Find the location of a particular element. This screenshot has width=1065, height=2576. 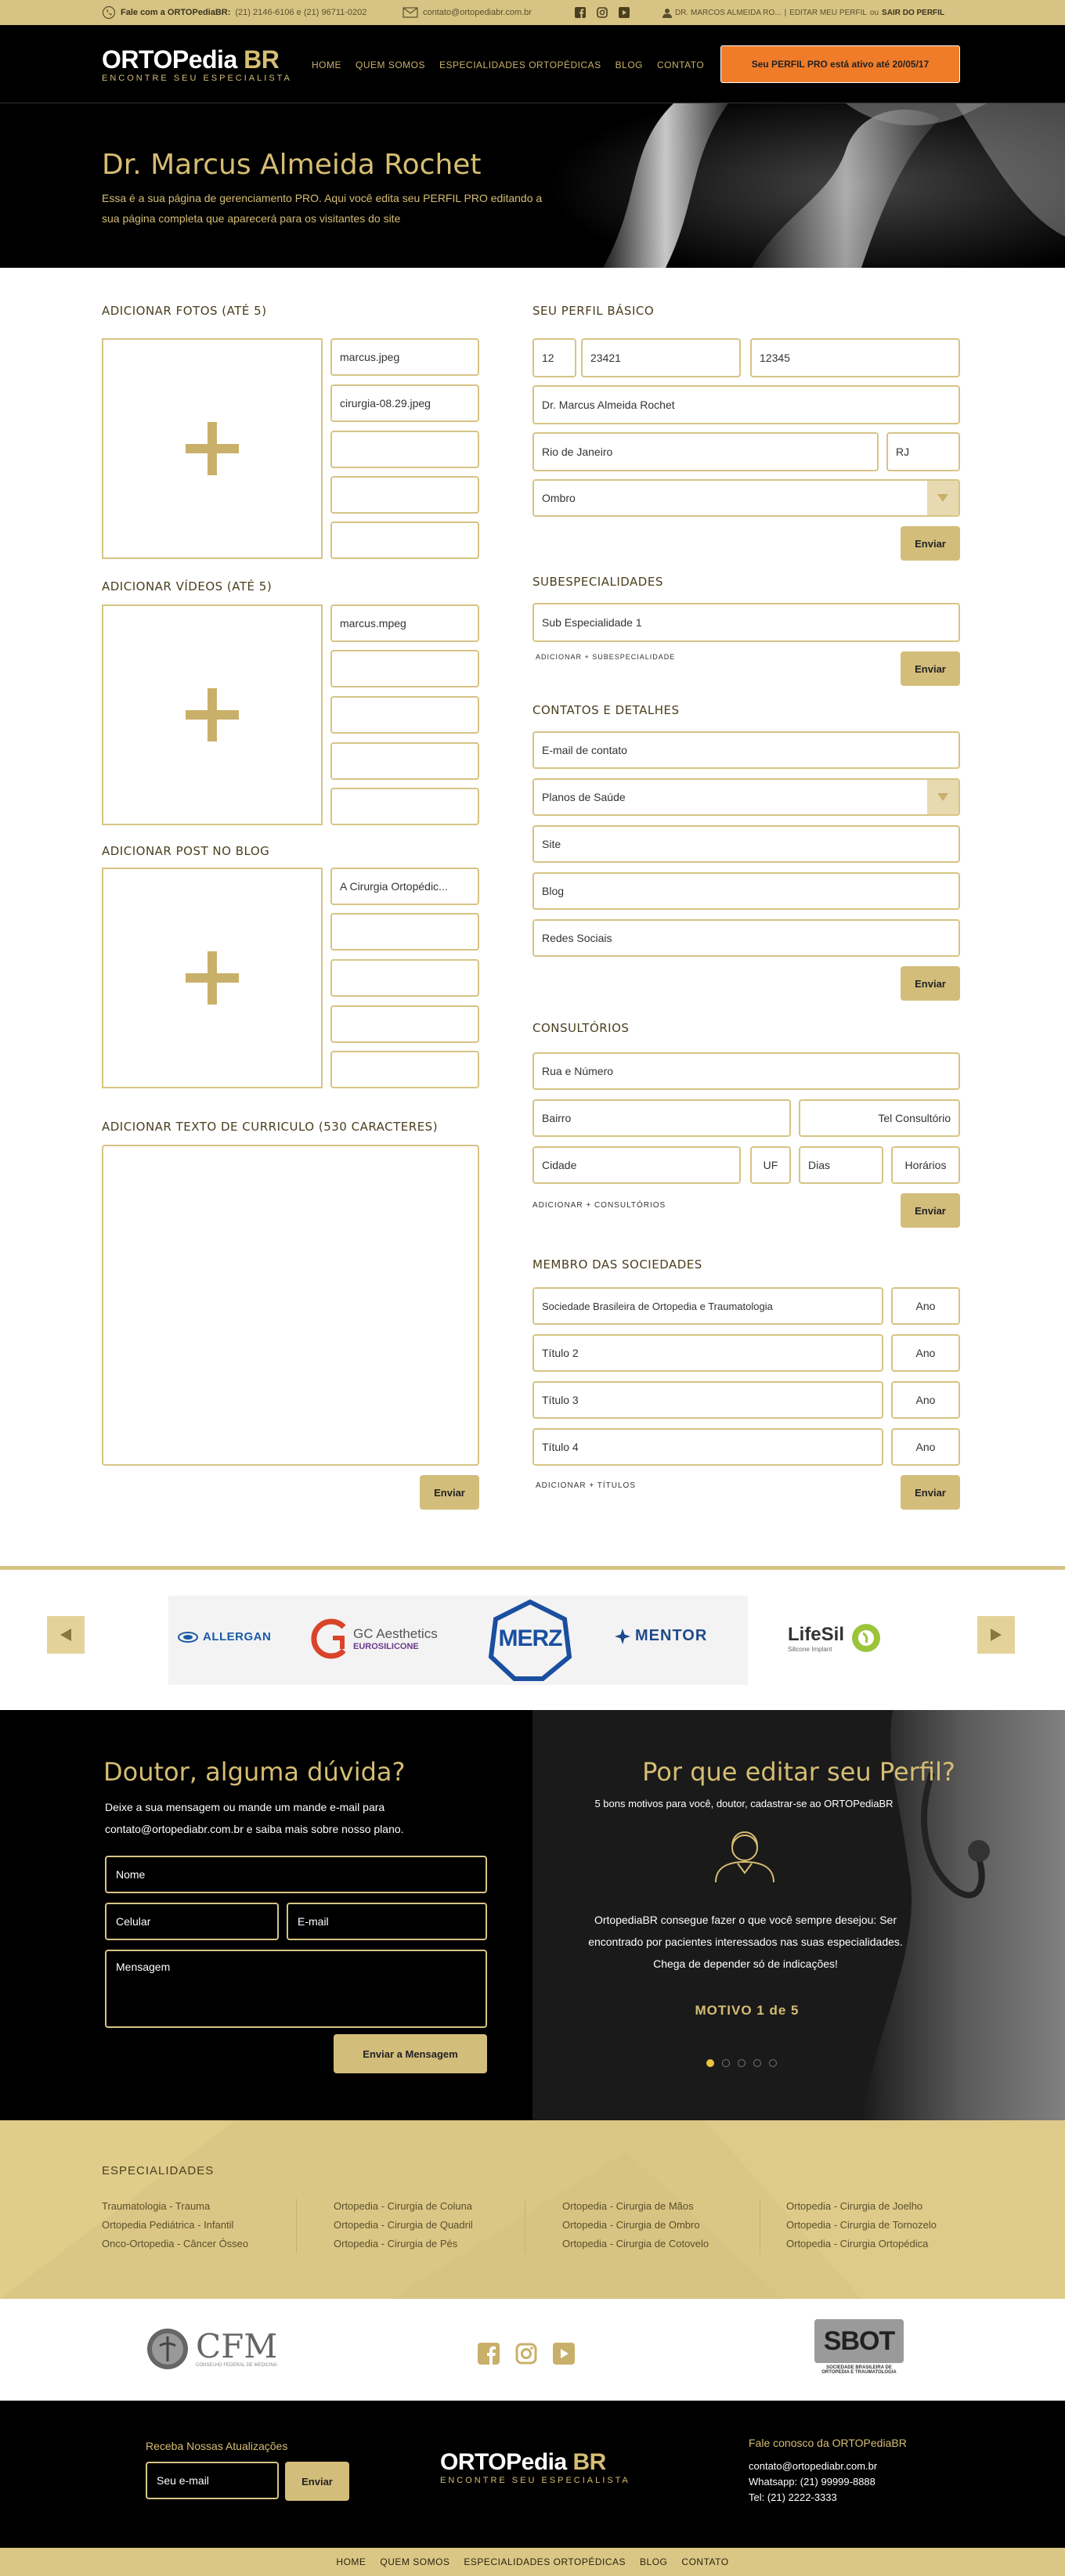

esp-link: Ortopedia - Cirurgia Ortopédica is located at coordinates (861, 2244).